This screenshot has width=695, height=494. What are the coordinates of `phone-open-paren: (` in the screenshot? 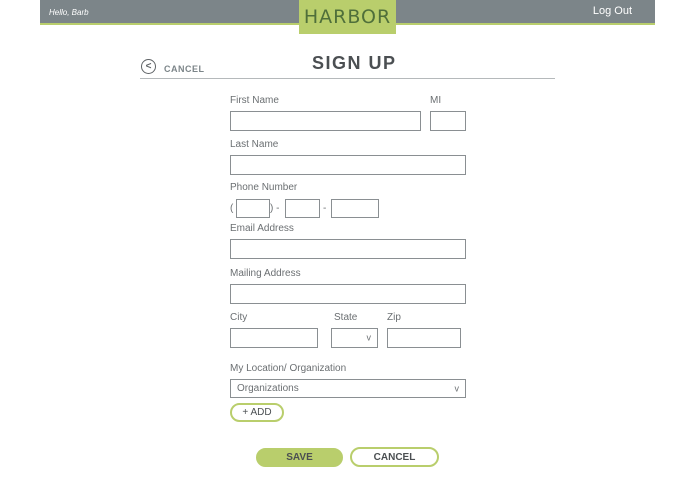 It's located at (232, 208).